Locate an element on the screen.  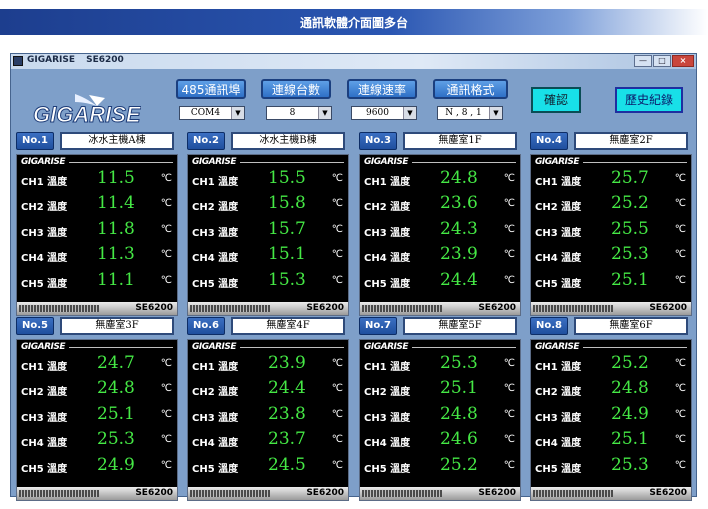
temperature-value: 25.1 is located at coordinates (630, 439).